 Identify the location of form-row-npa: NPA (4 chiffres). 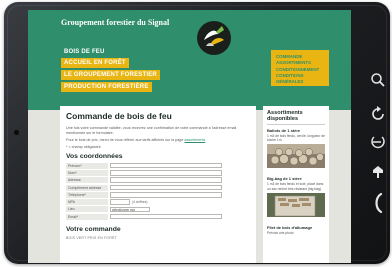
(158, 202).